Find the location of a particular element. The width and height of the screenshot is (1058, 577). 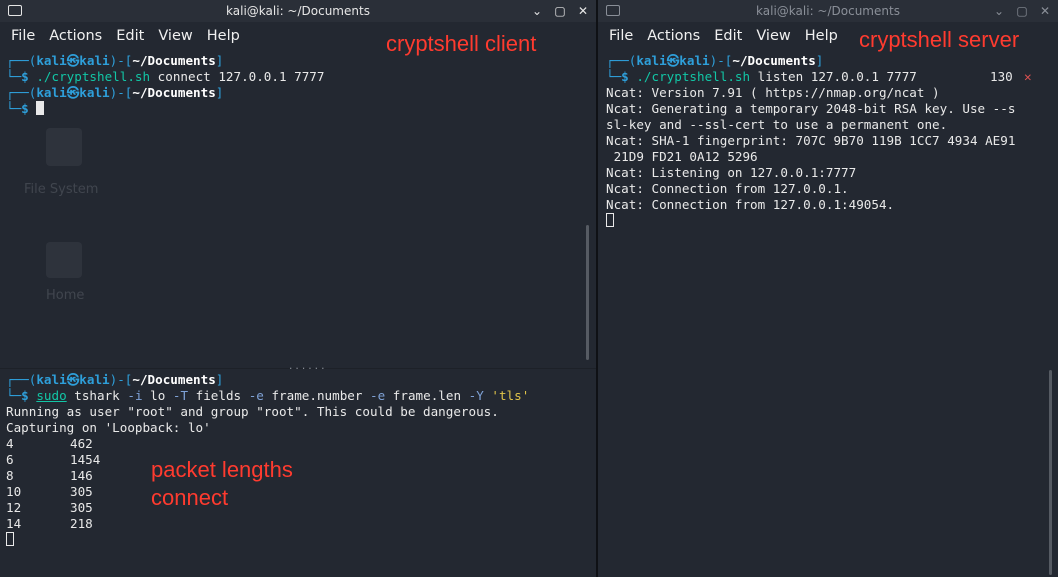

output-line: Ncat: Connection from 127.0.0.1:49054. is located at coordinates (750, 204).